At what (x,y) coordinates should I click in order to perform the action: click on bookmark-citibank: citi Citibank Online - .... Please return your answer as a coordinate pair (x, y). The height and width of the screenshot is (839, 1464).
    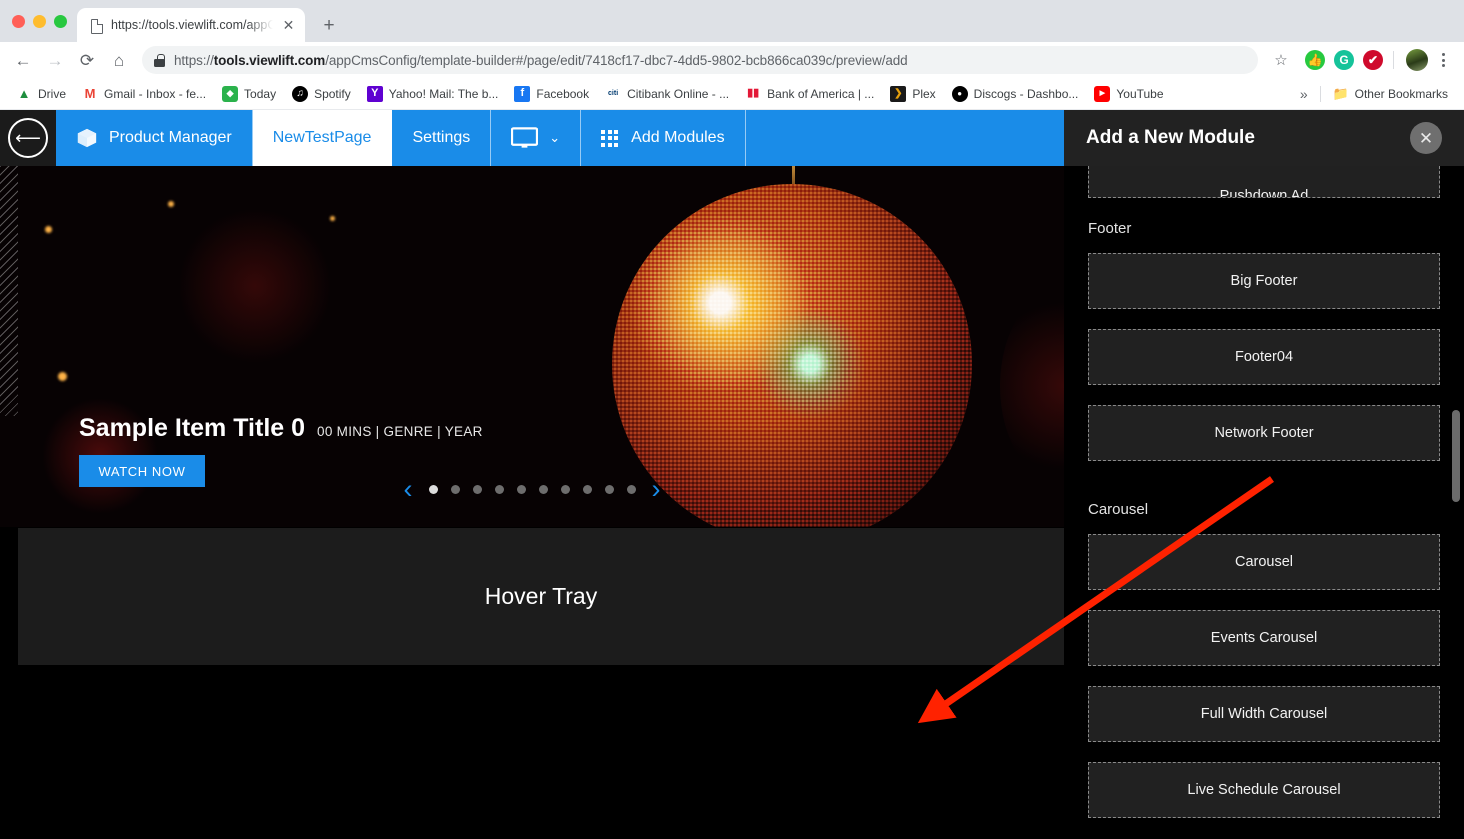
    Looking at the image, I should click on (667, 94).